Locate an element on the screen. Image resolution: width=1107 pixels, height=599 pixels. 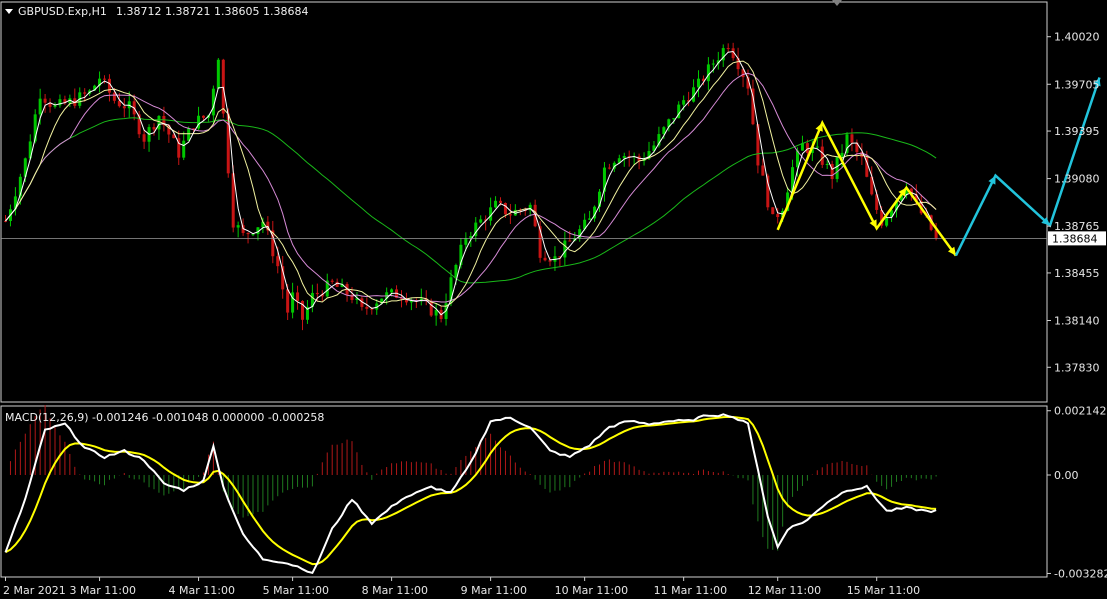
price-tick-label: 1.38765 is located at coordinates (1077, 226).